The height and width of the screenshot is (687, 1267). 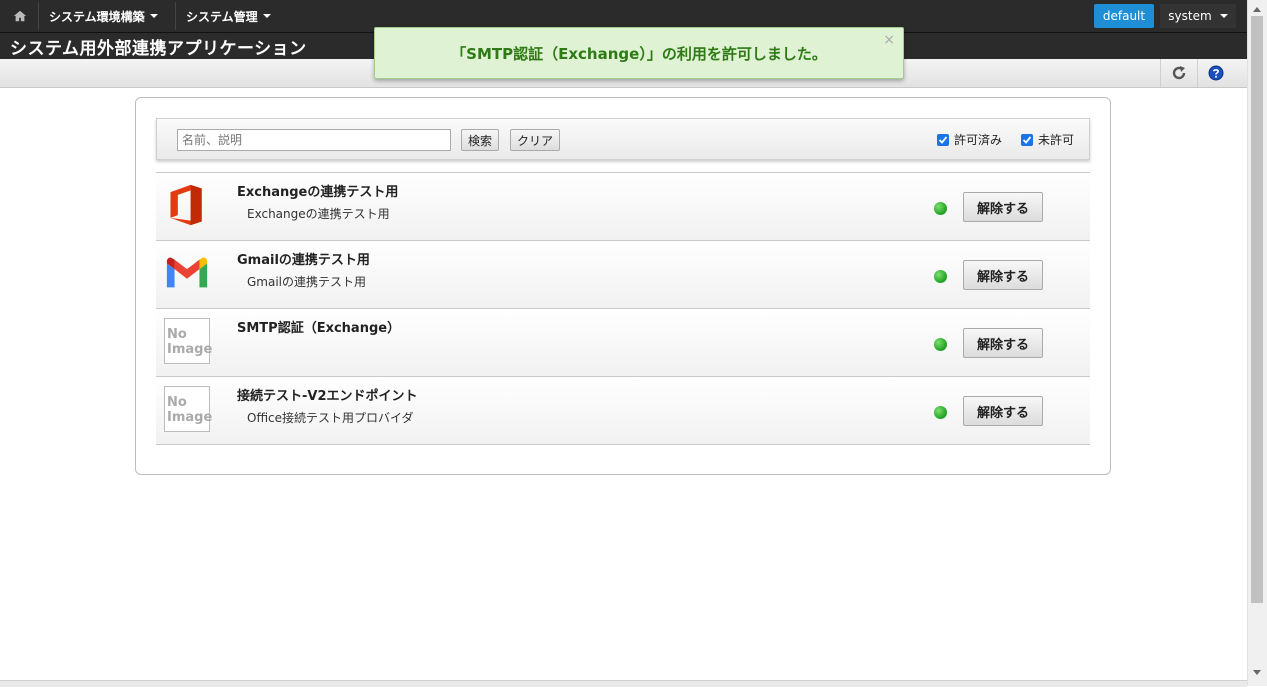 I want to click on app-description: Exchangeの連携テスト用, so click(x=318, y=214).